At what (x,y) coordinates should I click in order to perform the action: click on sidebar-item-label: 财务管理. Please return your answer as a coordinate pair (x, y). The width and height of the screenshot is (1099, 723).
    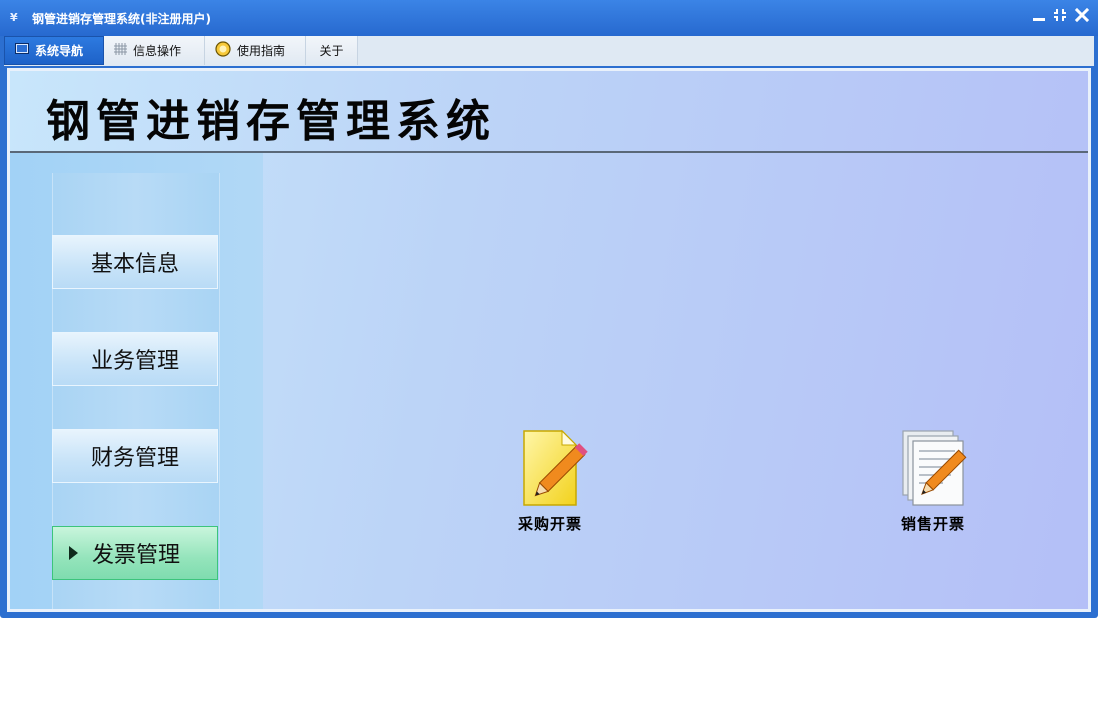
    Looking at the image, I should click on (134, 458).